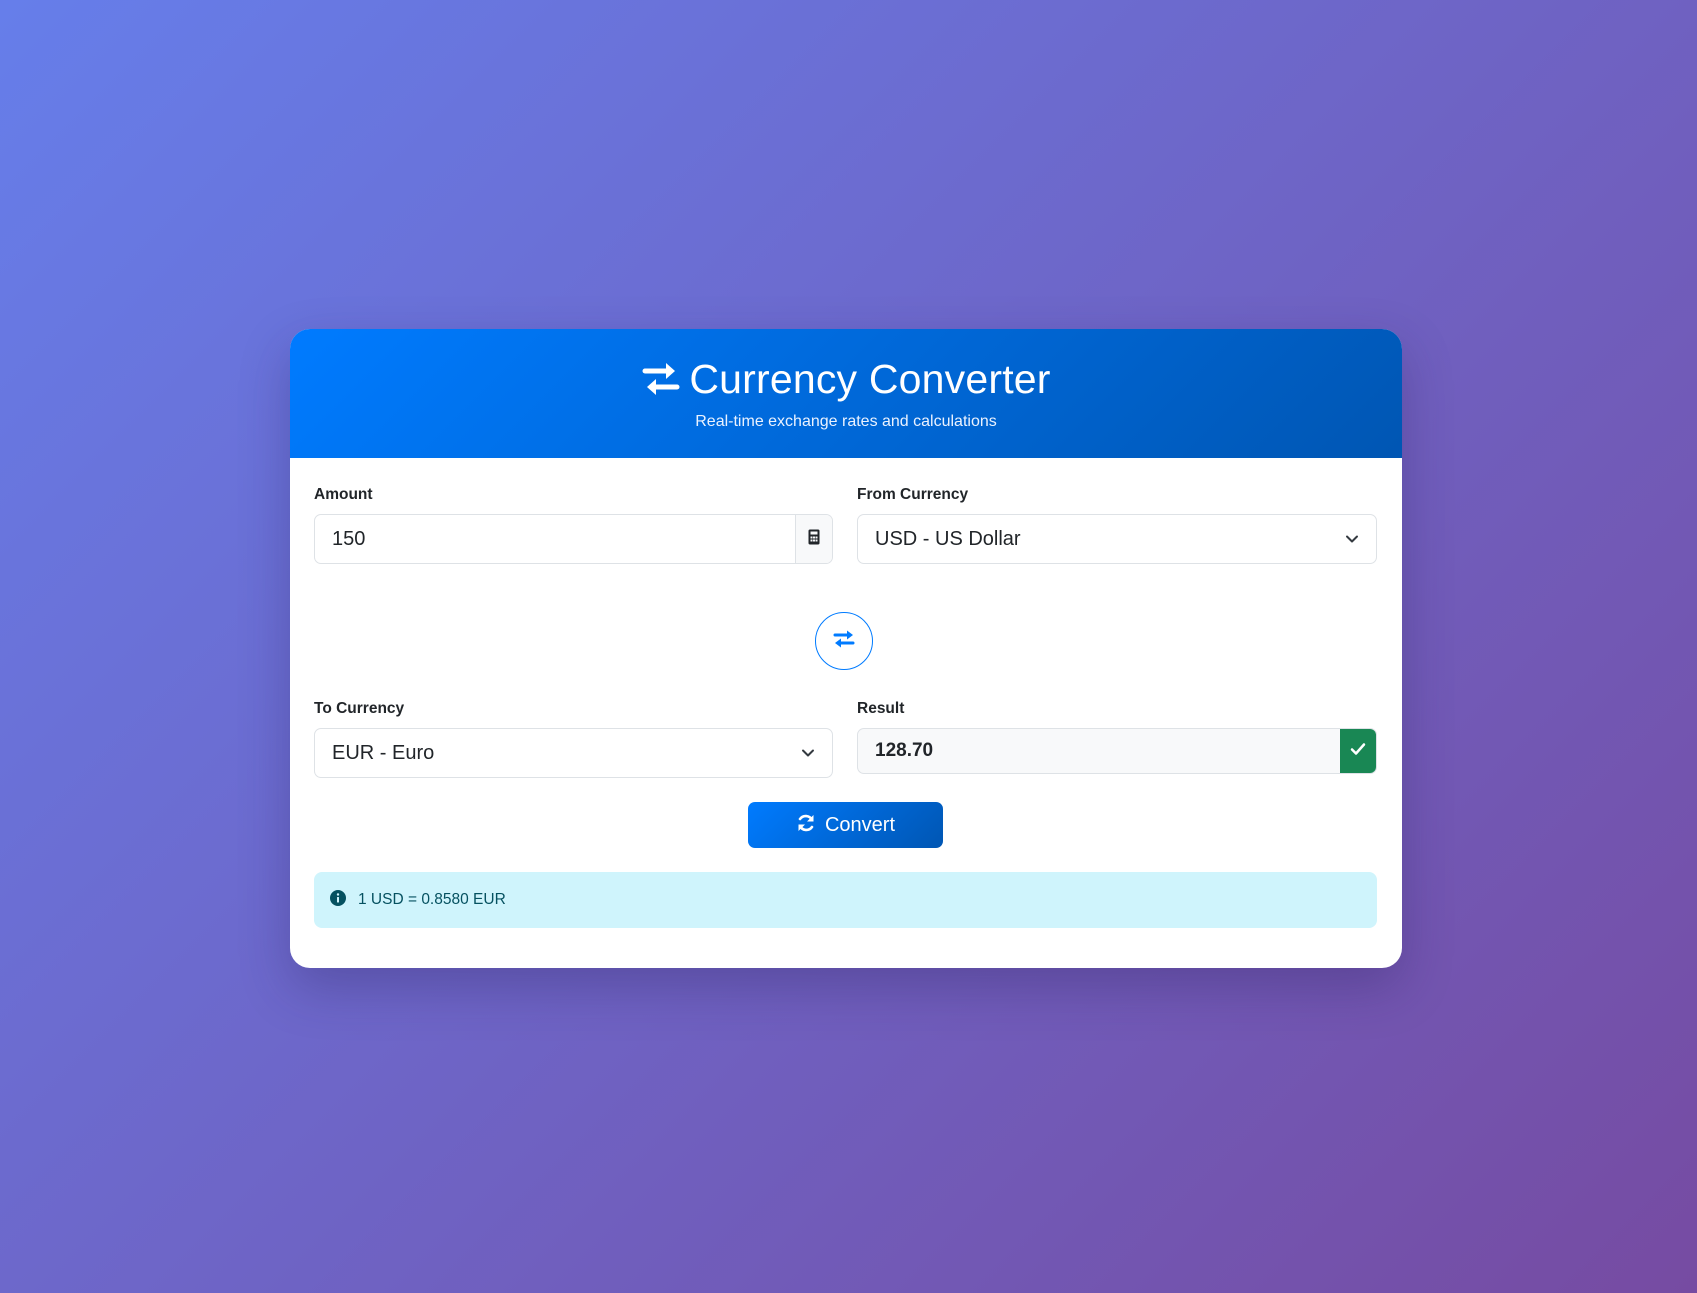 Image resolution: width=1697 pixels, height=1293 pixels. I want to click on from-currency-label: From Currency, so click(913, 494).